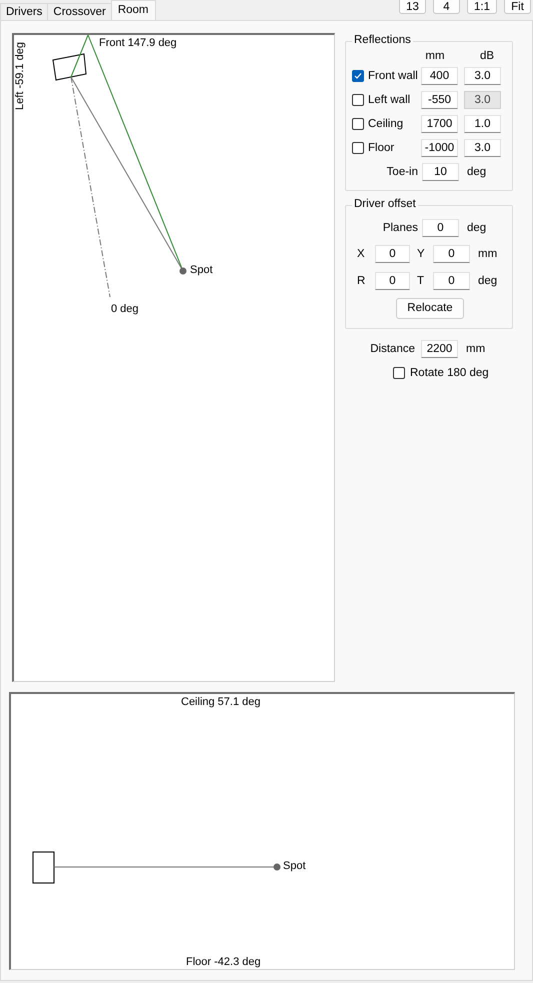 This screenshot has height=983, width=533. What do you see at coordinates (439, 100) in the screenshot?
I see `input-field: -550` at bounding box center [439, 100].